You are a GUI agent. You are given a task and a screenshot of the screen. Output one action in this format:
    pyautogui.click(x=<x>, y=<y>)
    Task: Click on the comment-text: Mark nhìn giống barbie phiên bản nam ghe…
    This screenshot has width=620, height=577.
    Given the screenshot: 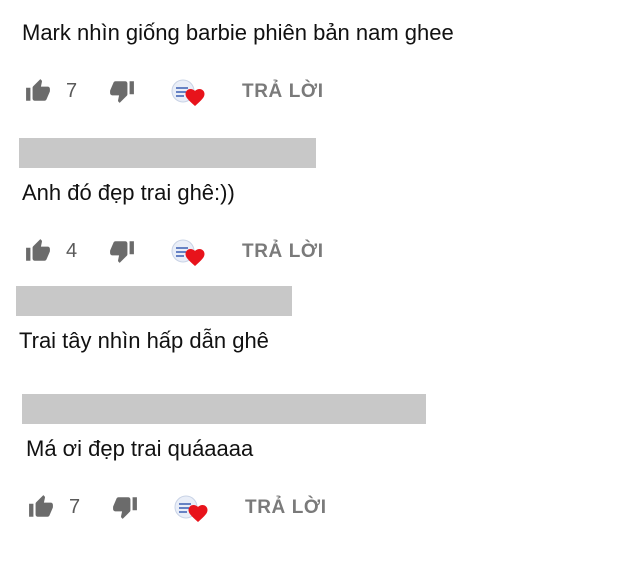 What is the action you would take?
    pyautogui.click(x=238, y=32)
    